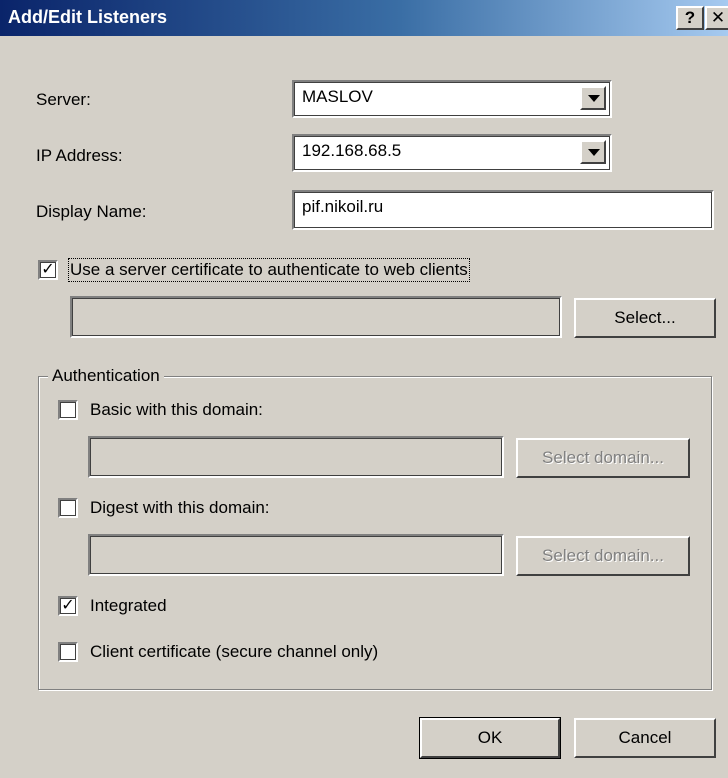 The height and width of the screenshot is (778, 728). I want to click on ip-address-dropdown-arrow, so click(593, 152).